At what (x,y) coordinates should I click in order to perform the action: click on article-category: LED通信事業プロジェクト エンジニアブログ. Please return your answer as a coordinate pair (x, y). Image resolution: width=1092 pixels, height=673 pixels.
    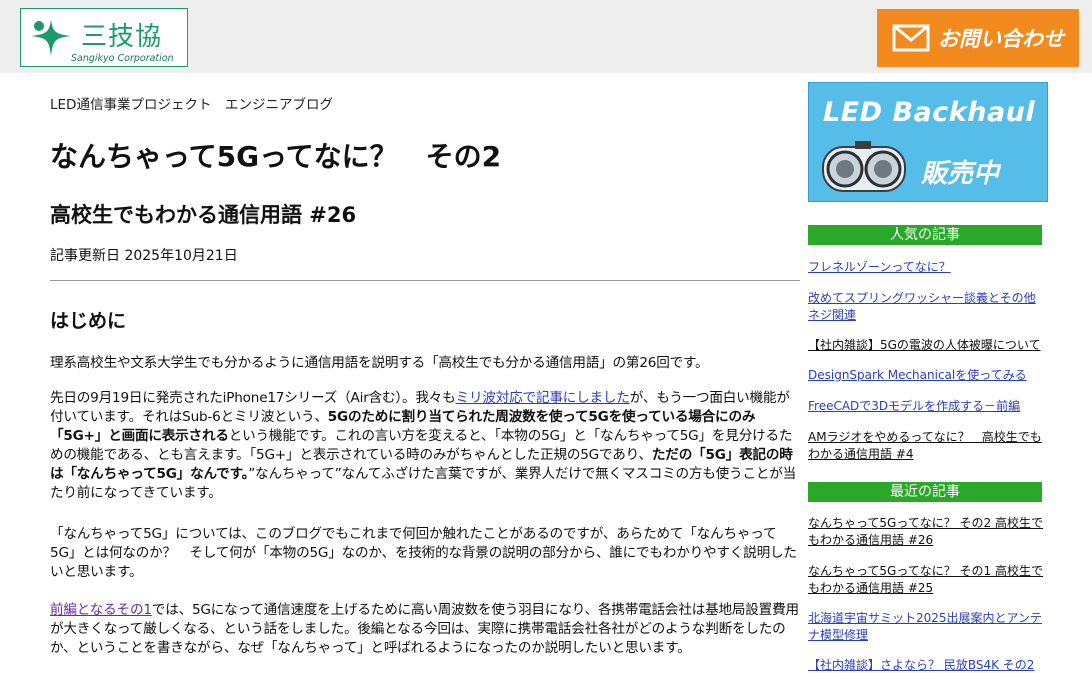
    Looking at the image, I should click on (191, 105).